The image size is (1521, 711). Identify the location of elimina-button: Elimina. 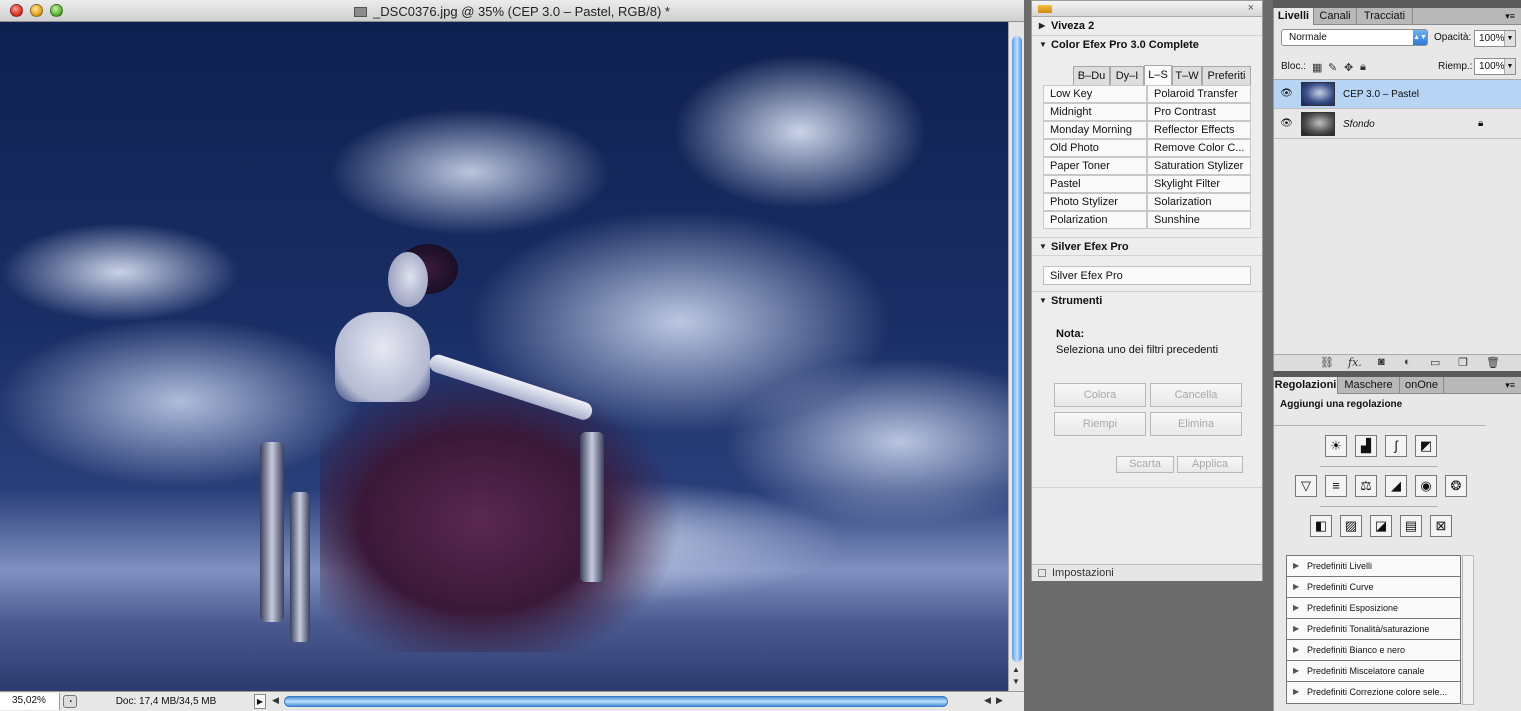
(1196, 424).